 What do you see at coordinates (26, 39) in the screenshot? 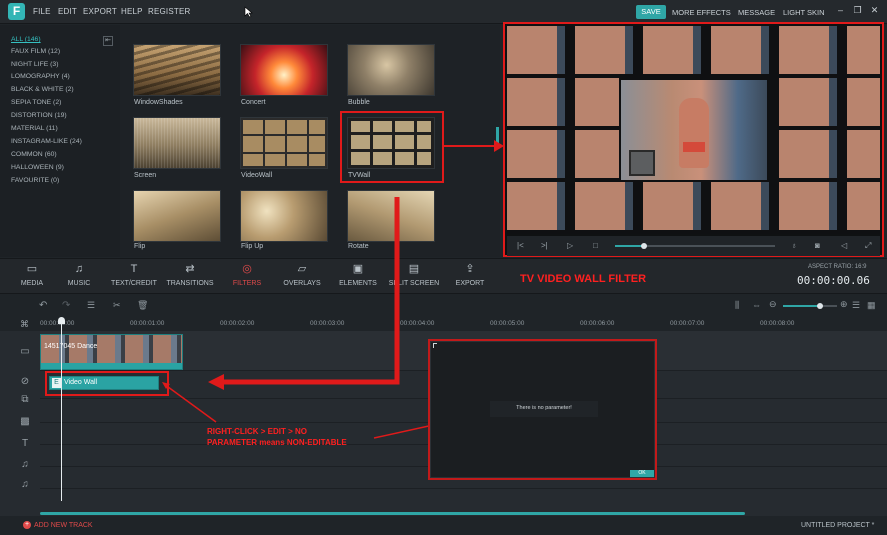
I see `category-item: ALL (146)` at bounding box center [26, 39].